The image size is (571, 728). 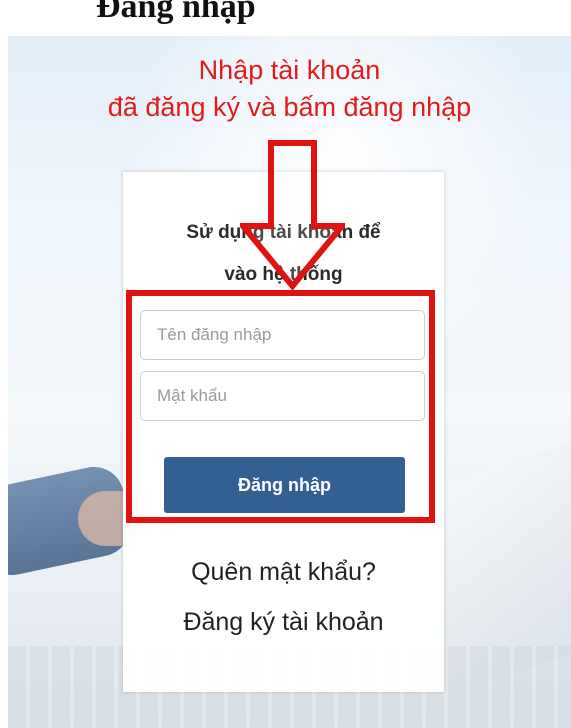 What do you see at coordinates (292, 215) in the screenshot?
I see `down-arrow-icon` at bounding box center [292, 215].